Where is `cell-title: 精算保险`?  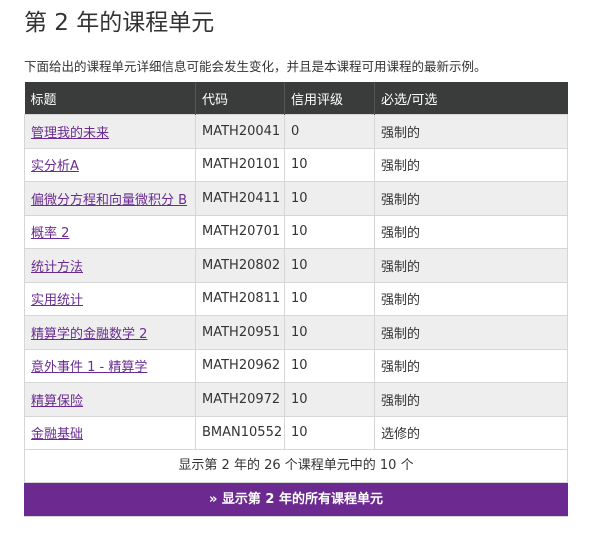 cell-title: 精算保险 is located at coordinates (110, 399).